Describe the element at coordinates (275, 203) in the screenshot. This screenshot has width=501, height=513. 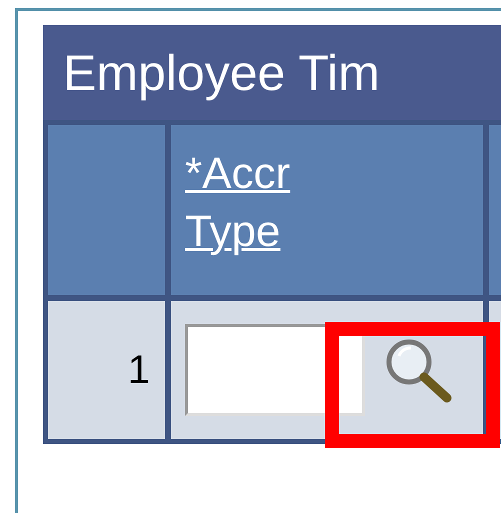
I see `column-sort-link: *Accr Type` at that location.